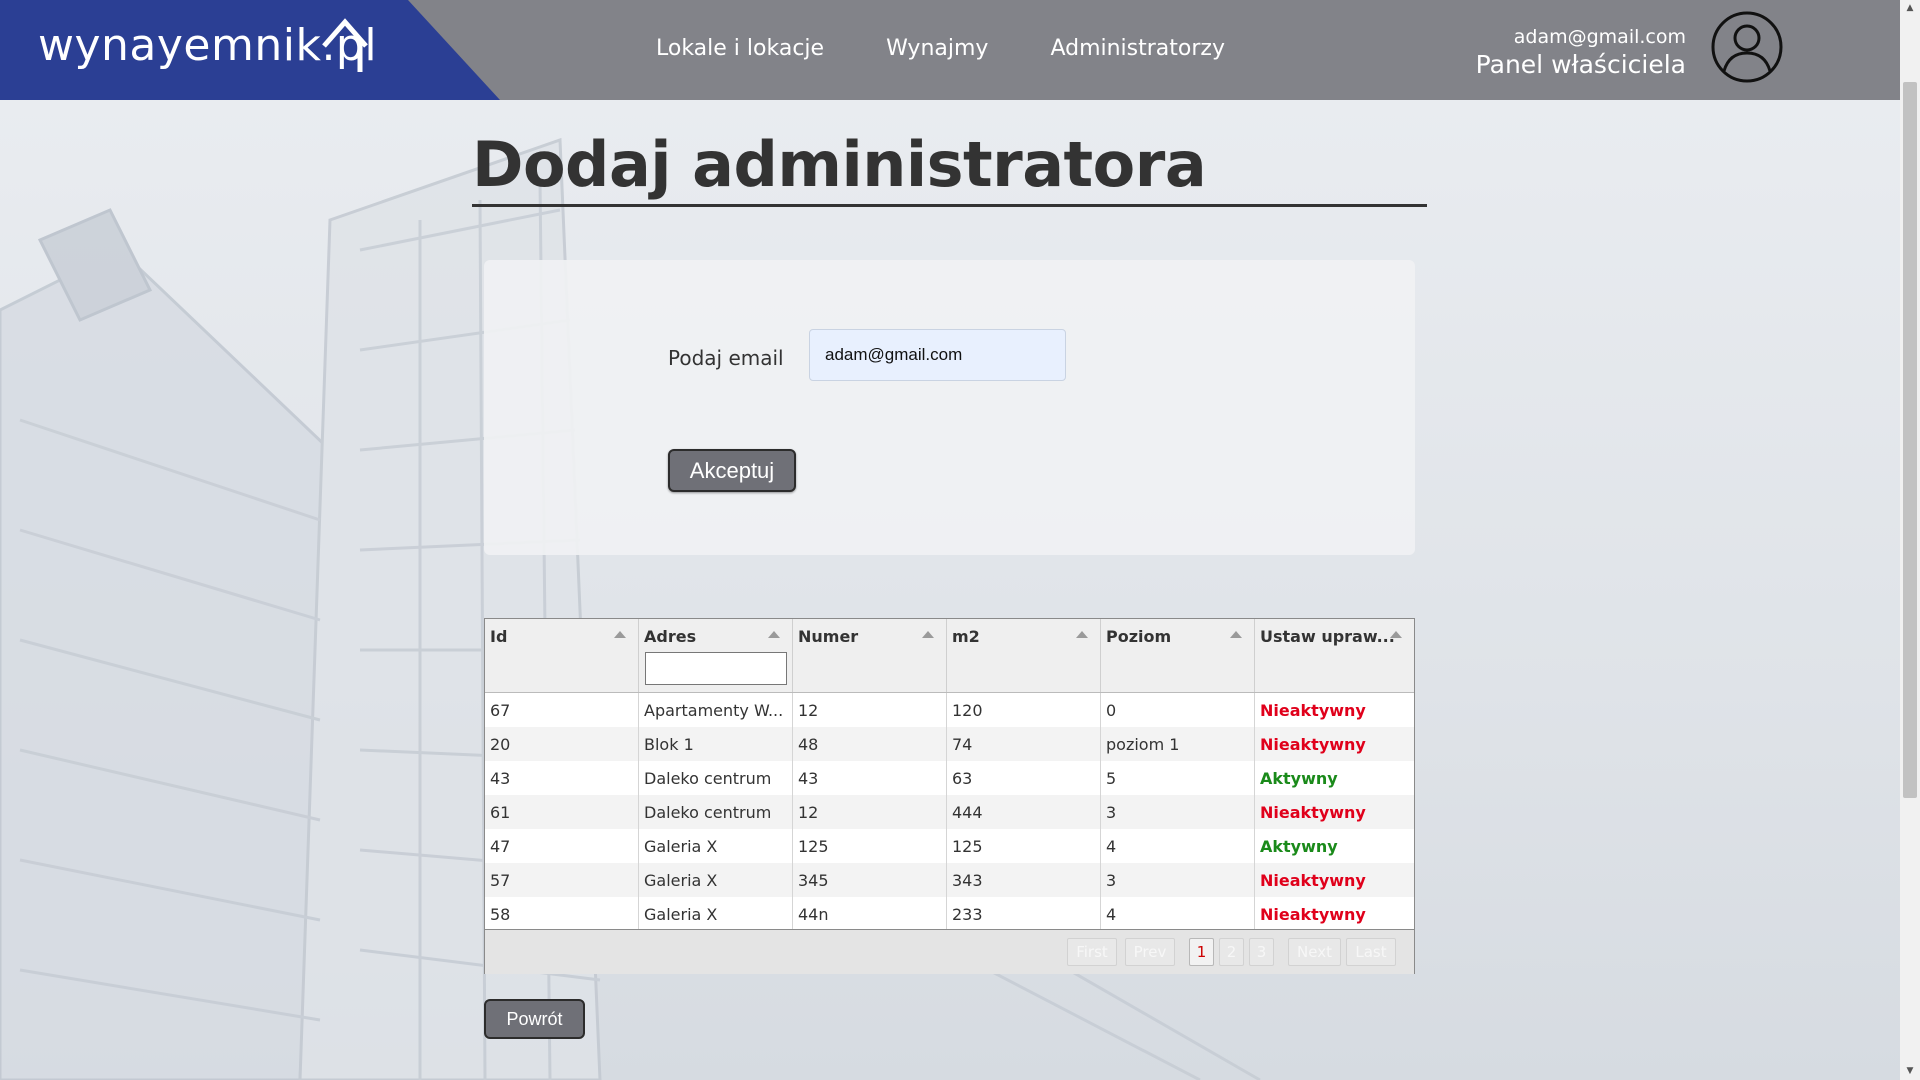 The width and height of the screenshot is (1920, 1080). What do you see at coordinates (828, 636) in the screenshot?
I see `column-label: Numer` at bounding box center [828, 636].